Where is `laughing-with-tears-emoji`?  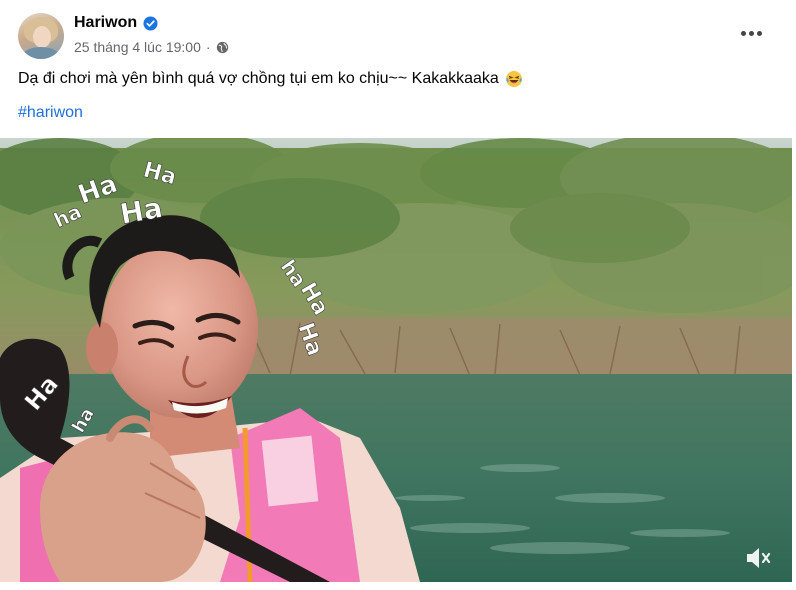 laughing-with-tears-emoji is located at coordinates (513, 79).